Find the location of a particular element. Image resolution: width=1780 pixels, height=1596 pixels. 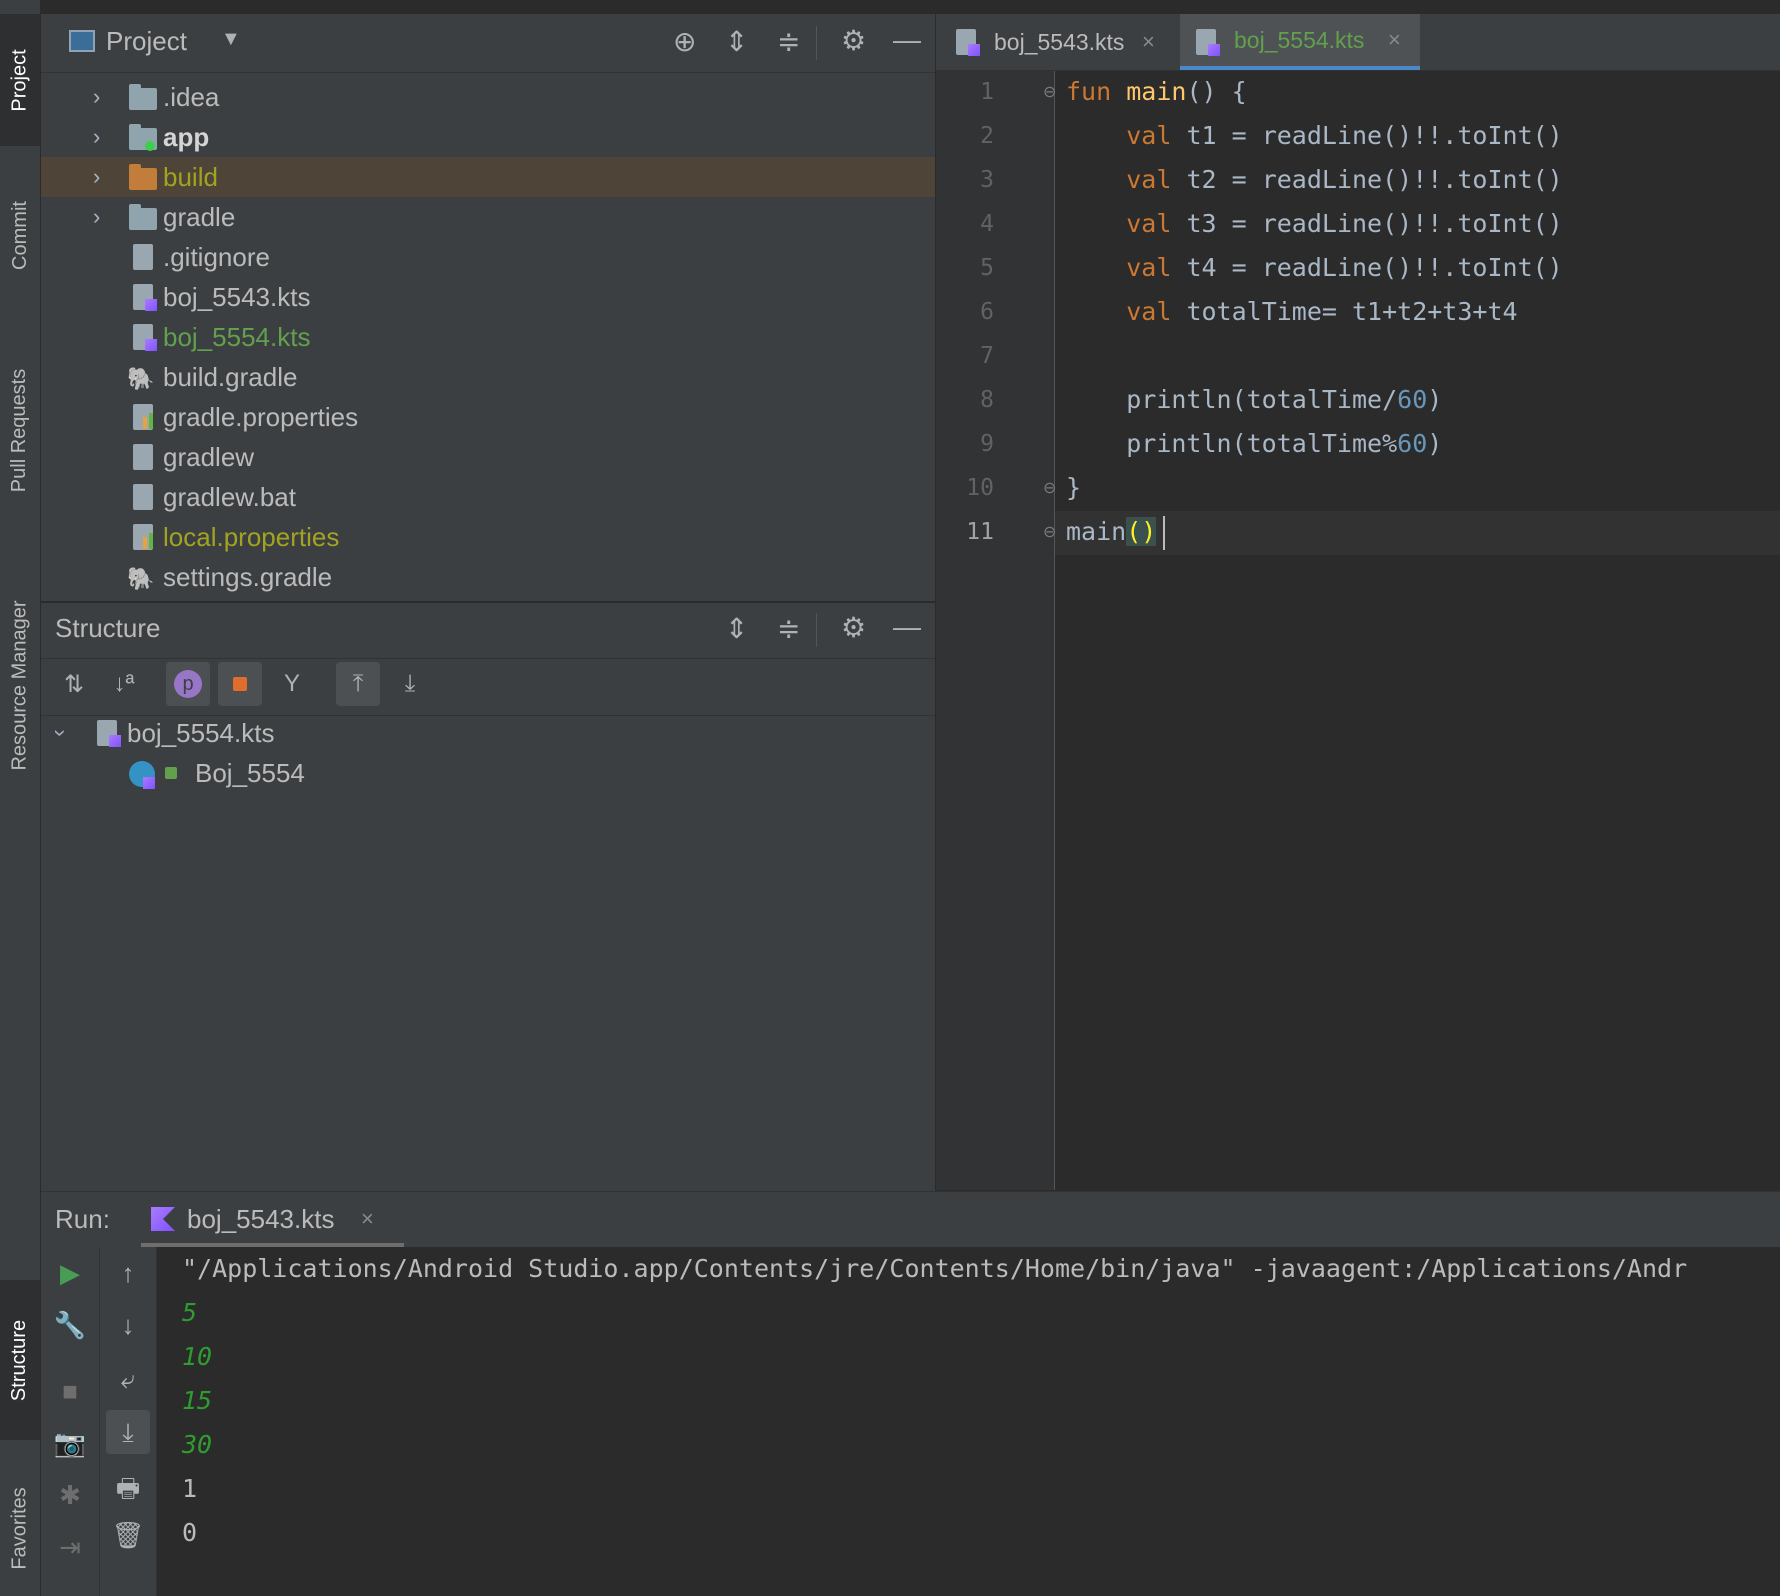

line-number: 1 is located at coordinates (987, 92).